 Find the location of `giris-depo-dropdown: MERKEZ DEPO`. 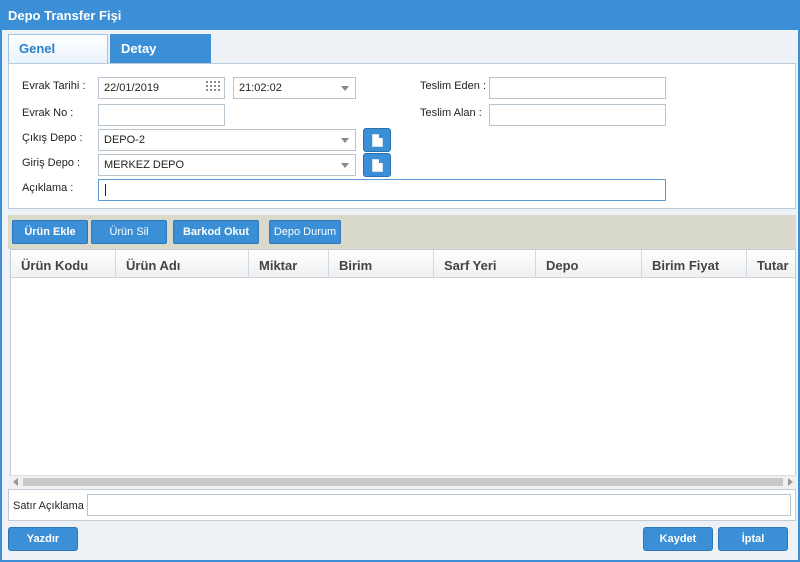

giris-depo-dropdown: MERKEZ DEPO is located at coordinates (227, 165).